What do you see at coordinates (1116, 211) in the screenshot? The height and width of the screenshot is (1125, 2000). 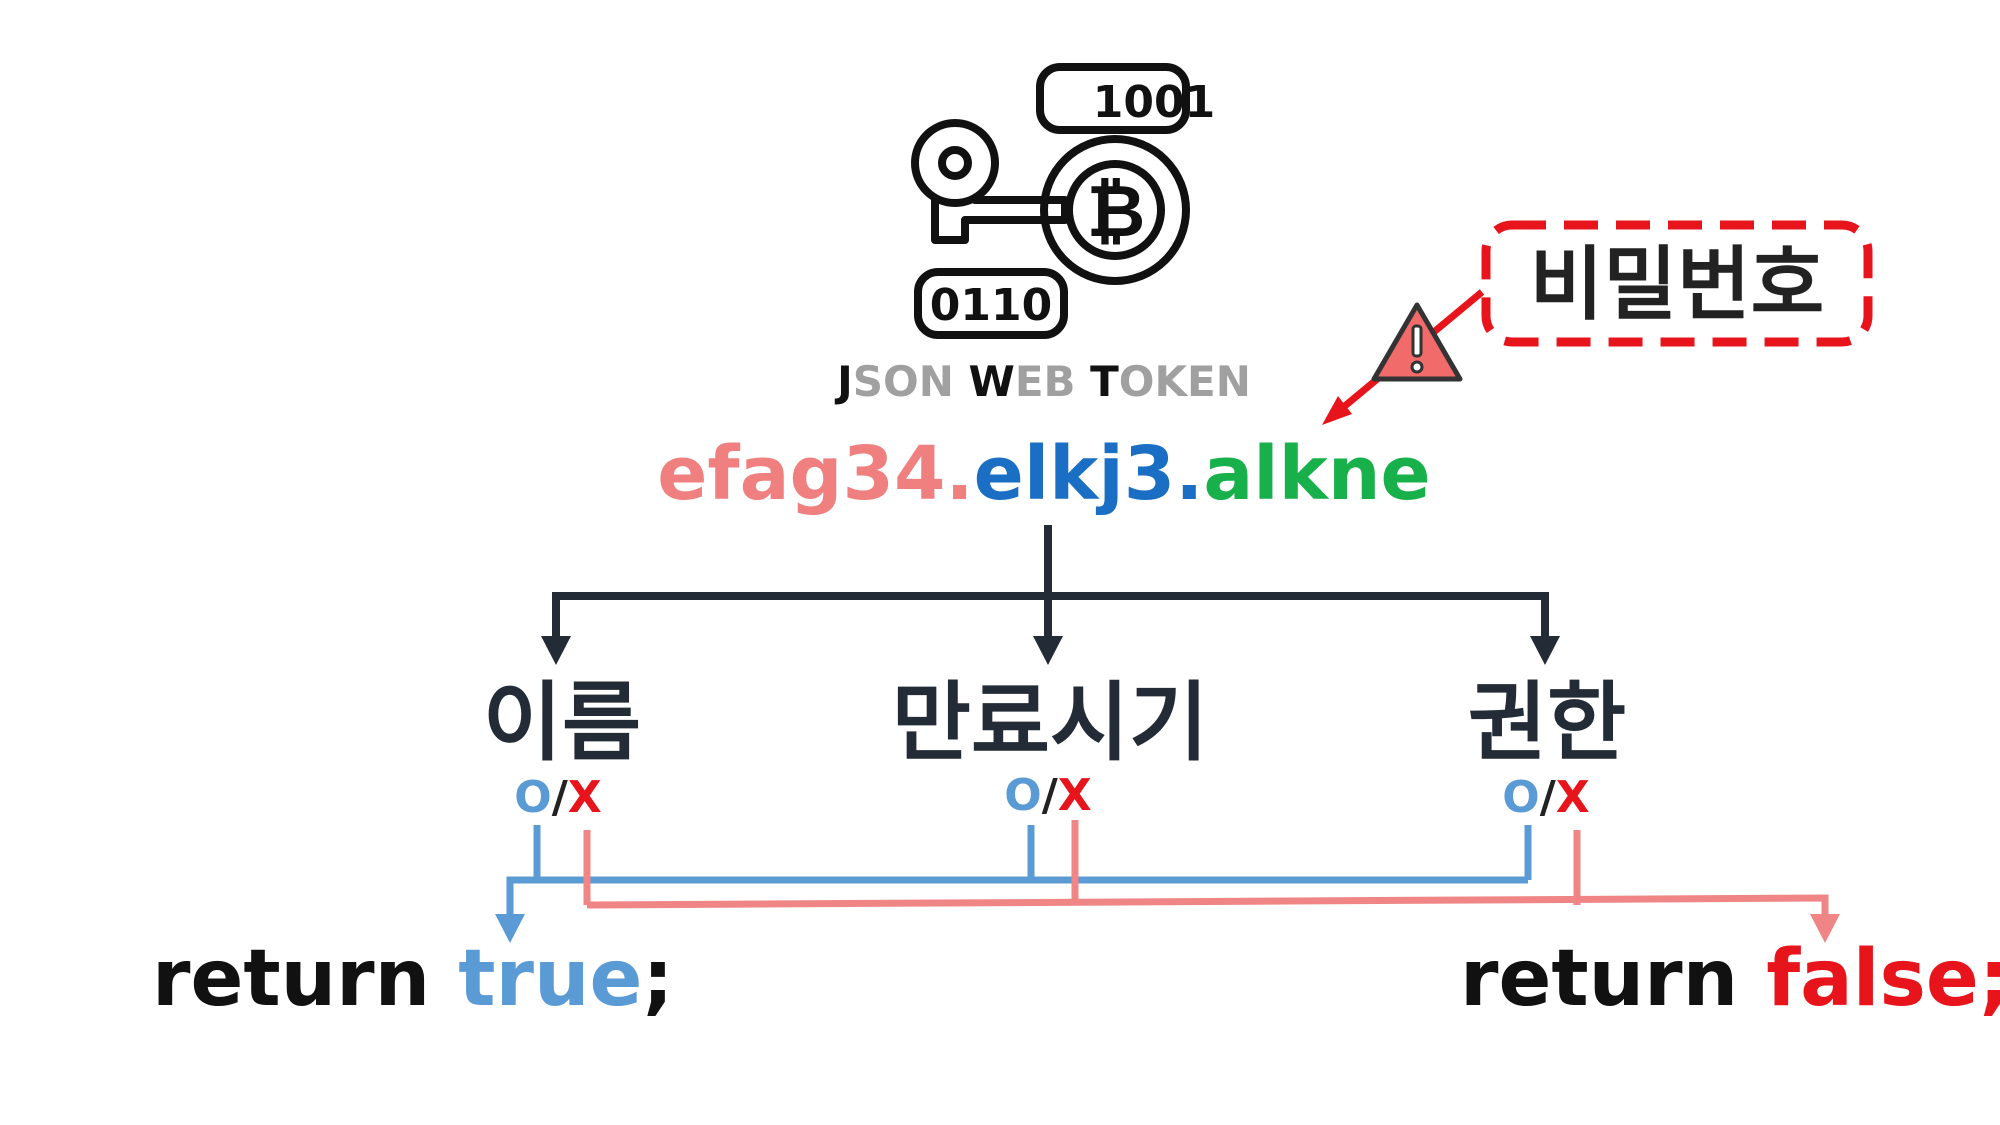 I see `coin-symbol: ₿` at bounding box center [1116, 211].